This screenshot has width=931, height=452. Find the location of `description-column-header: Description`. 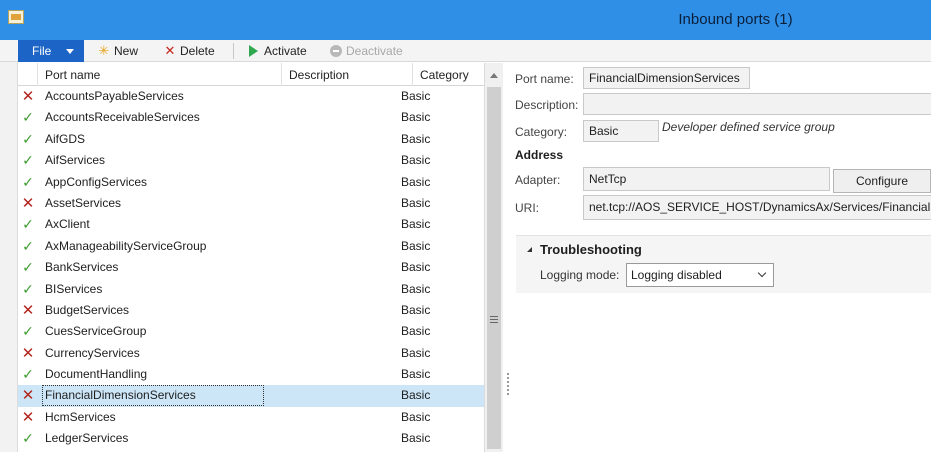

description-column-header: Description is located at coordinates (347, 74).